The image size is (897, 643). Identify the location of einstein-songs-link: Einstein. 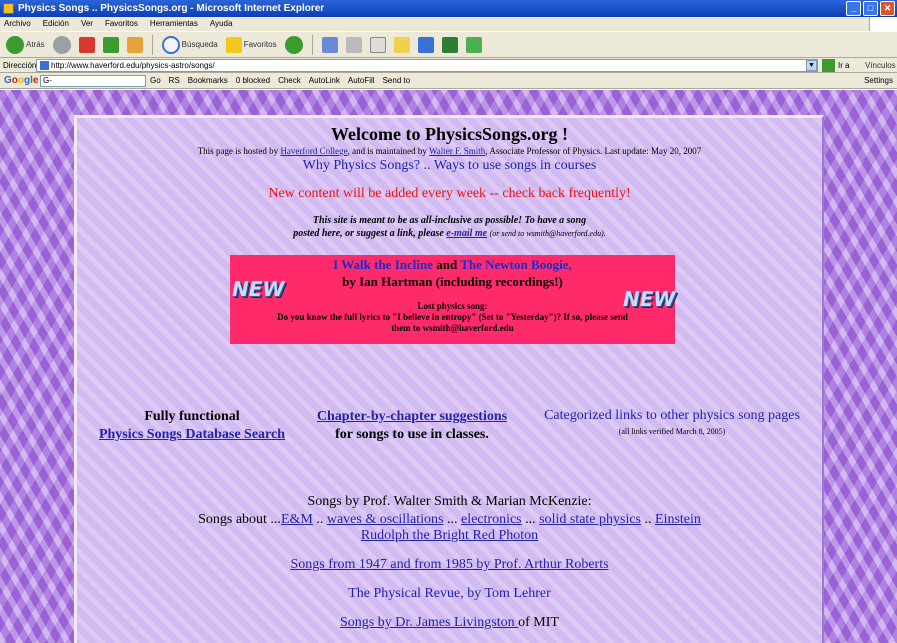
(678, 519).